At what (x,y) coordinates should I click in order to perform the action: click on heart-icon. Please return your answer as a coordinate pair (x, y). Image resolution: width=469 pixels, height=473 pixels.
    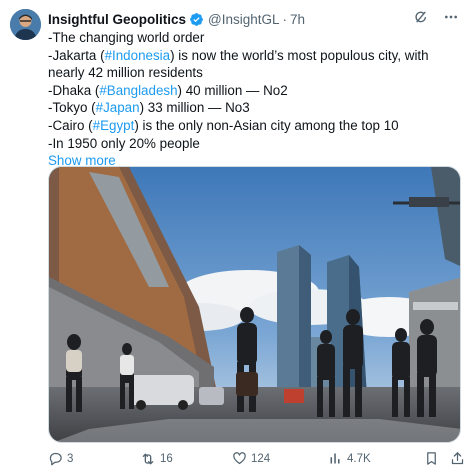
    Looking at the image, I should click on (239, 458).